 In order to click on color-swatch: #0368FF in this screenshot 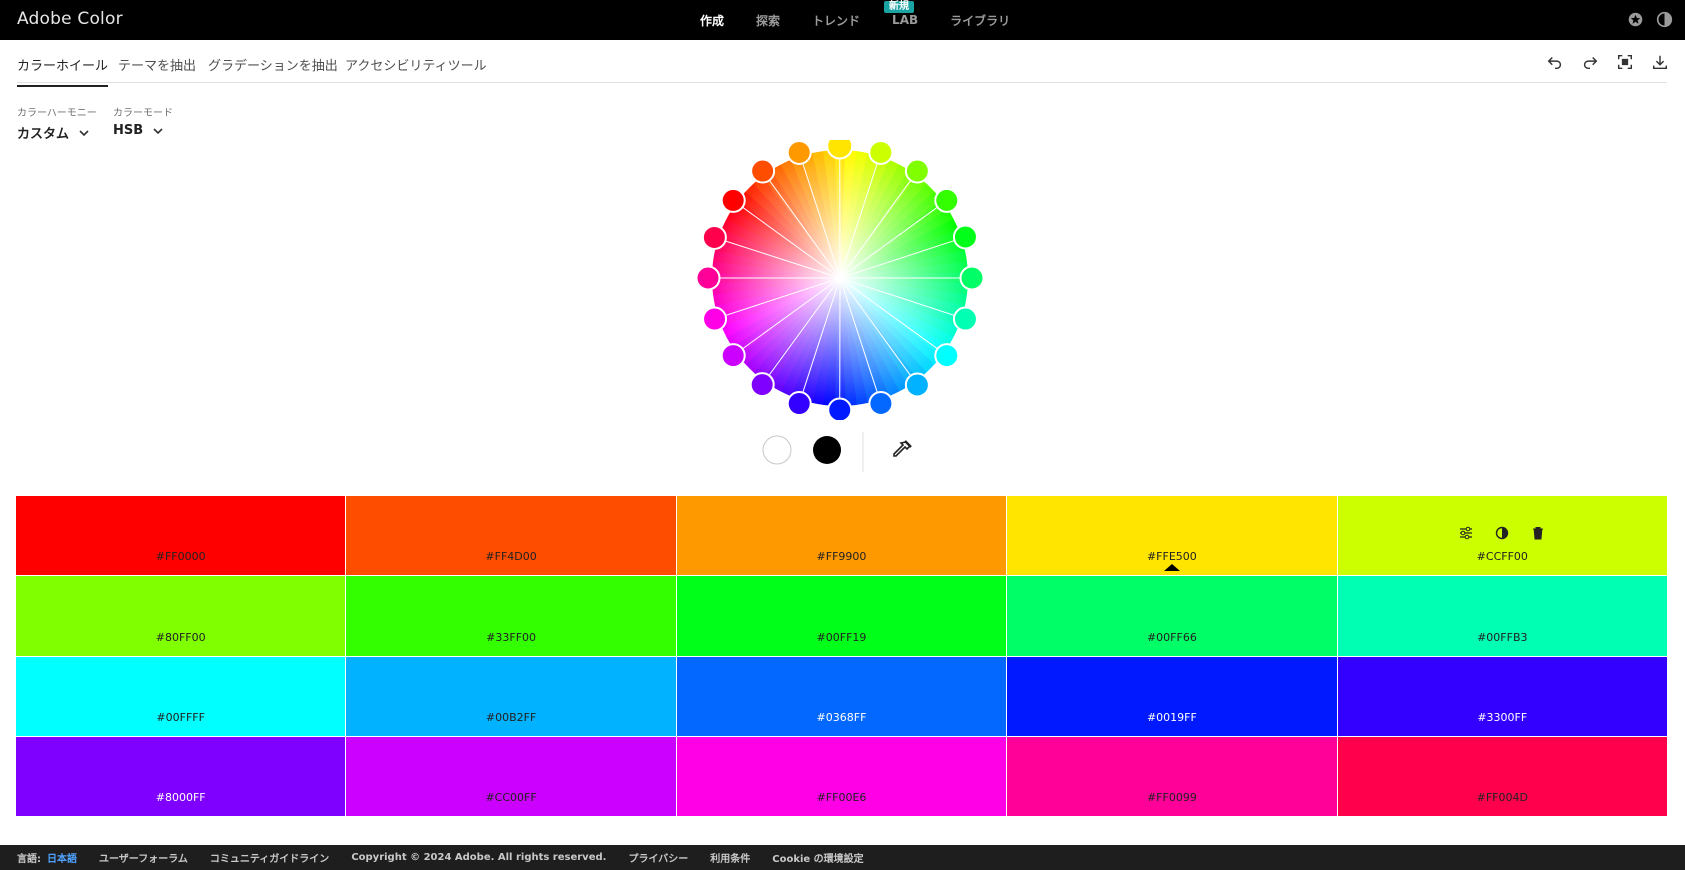, I will do `click(841, 696)`.